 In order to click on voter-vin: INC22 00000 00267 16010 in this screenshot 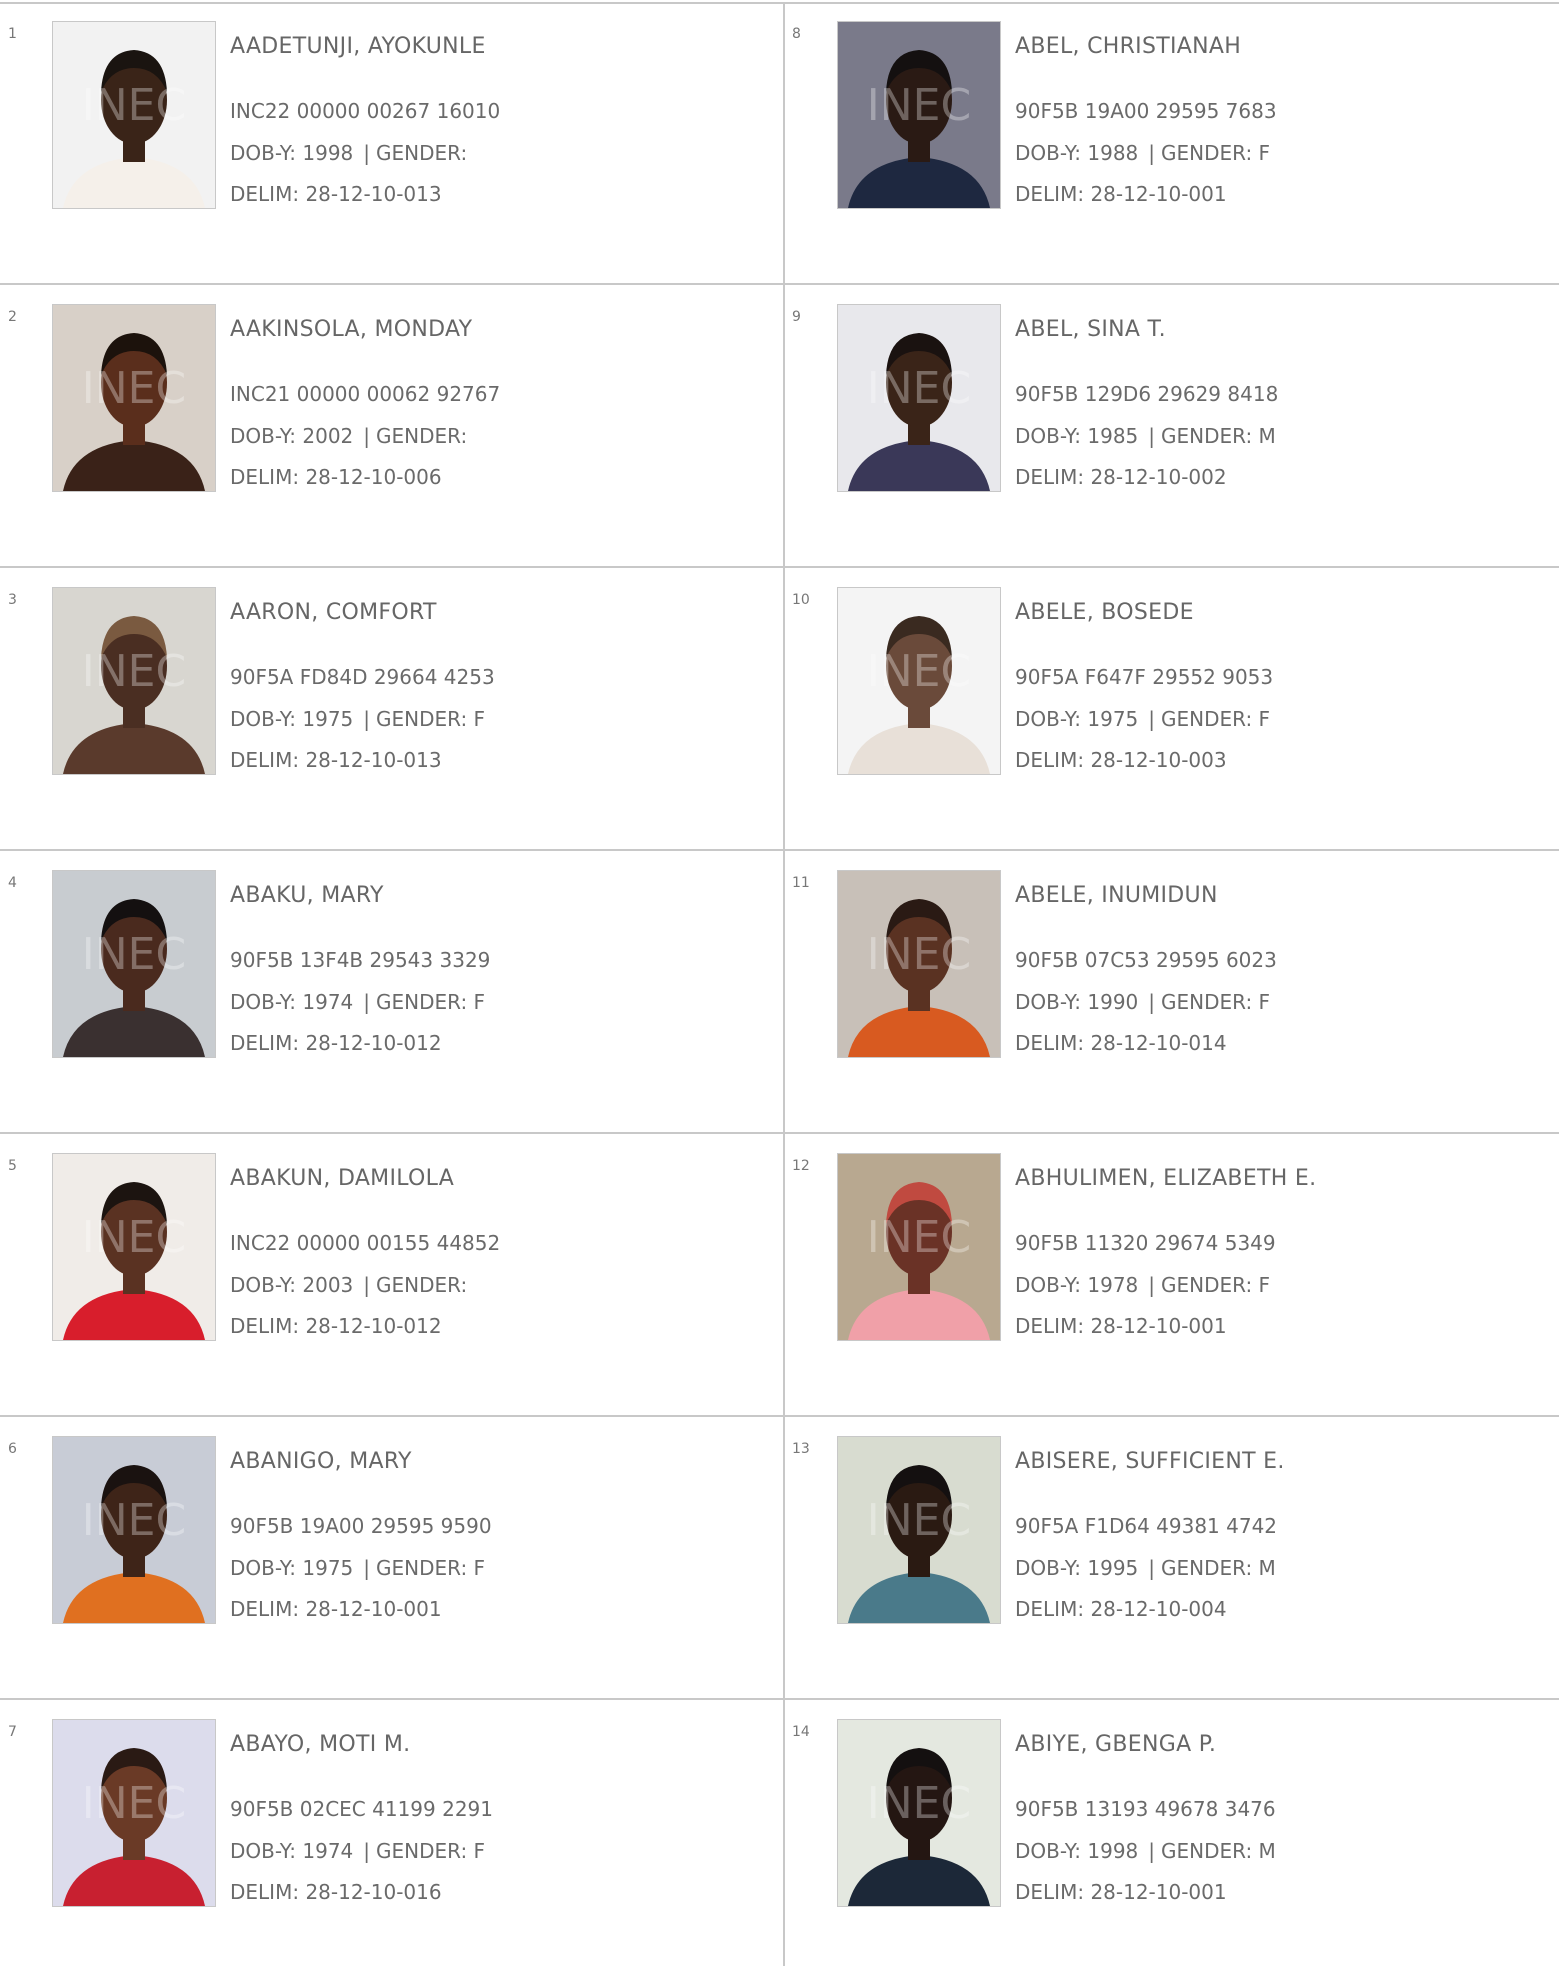, I will do `click(365, 111)`.